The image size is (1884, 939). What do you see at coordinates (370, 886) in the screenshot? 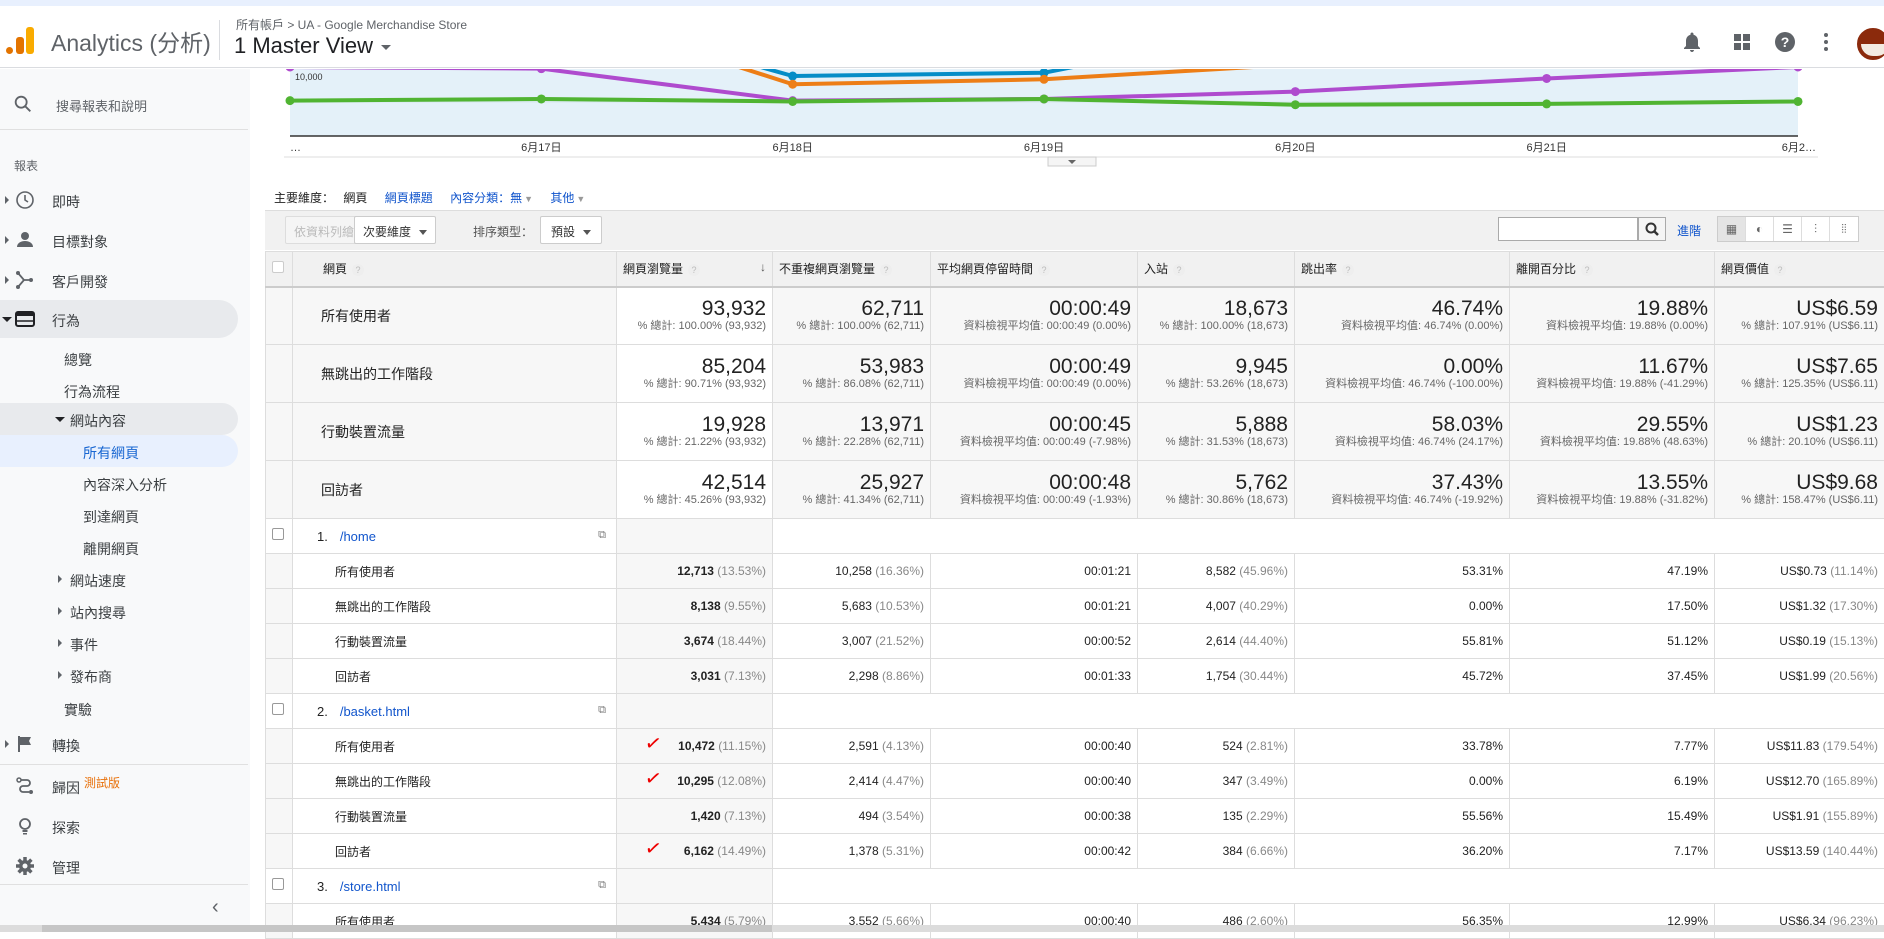
I see `page-link: /store.html` at bounding box center [370, 886].